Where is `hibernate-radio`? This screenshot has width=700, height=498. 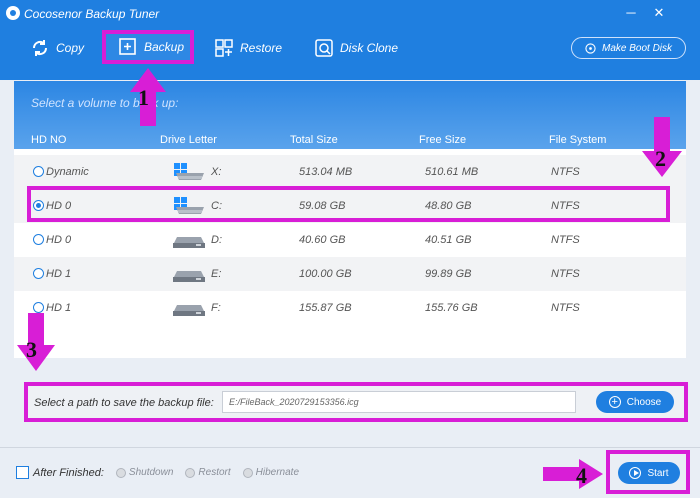 hibernate-radio is located at coordinates (247, 472).